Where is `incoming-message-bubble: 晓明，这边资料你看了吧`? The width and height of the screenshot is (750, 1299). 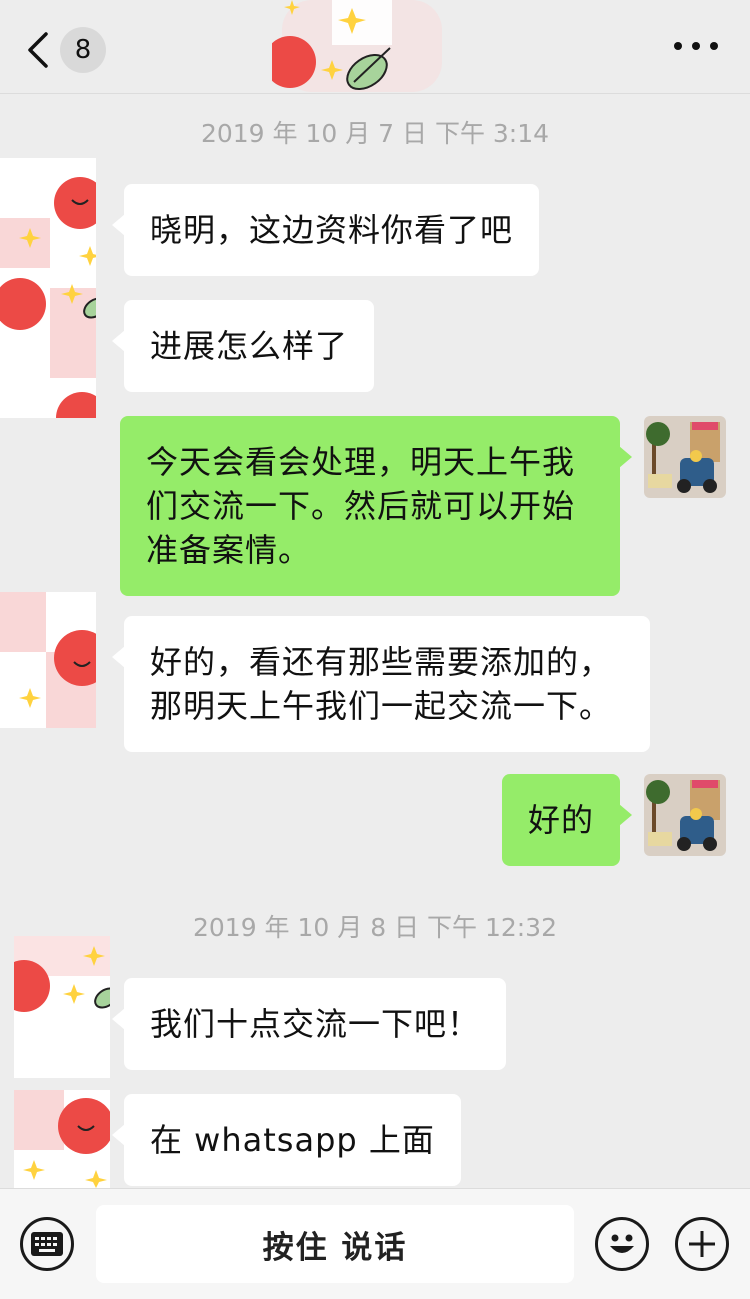
incoming-message-bubble: 晓明，这边资料你看了吧 is located at coordinates (325, 230).